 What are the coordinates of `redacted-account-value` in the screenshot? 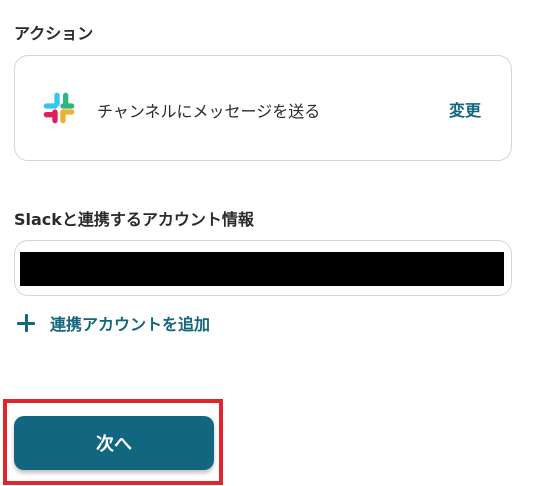 It's located at (262, 269).